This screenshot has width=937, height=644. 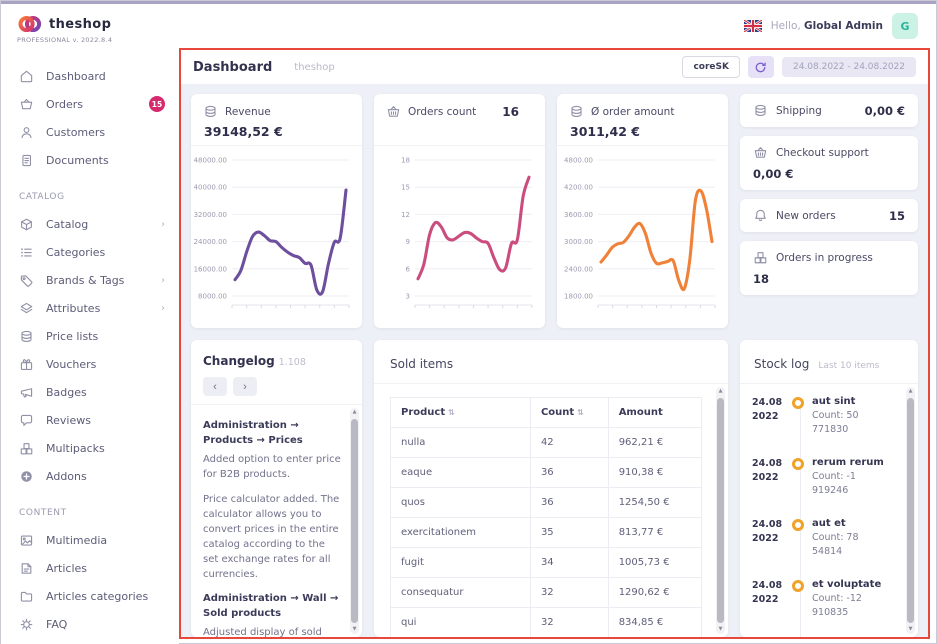 What do you see at coordinates (405, 215) in the screenshot?
I see `svg-text: 12` at bounding box center [405, 215].